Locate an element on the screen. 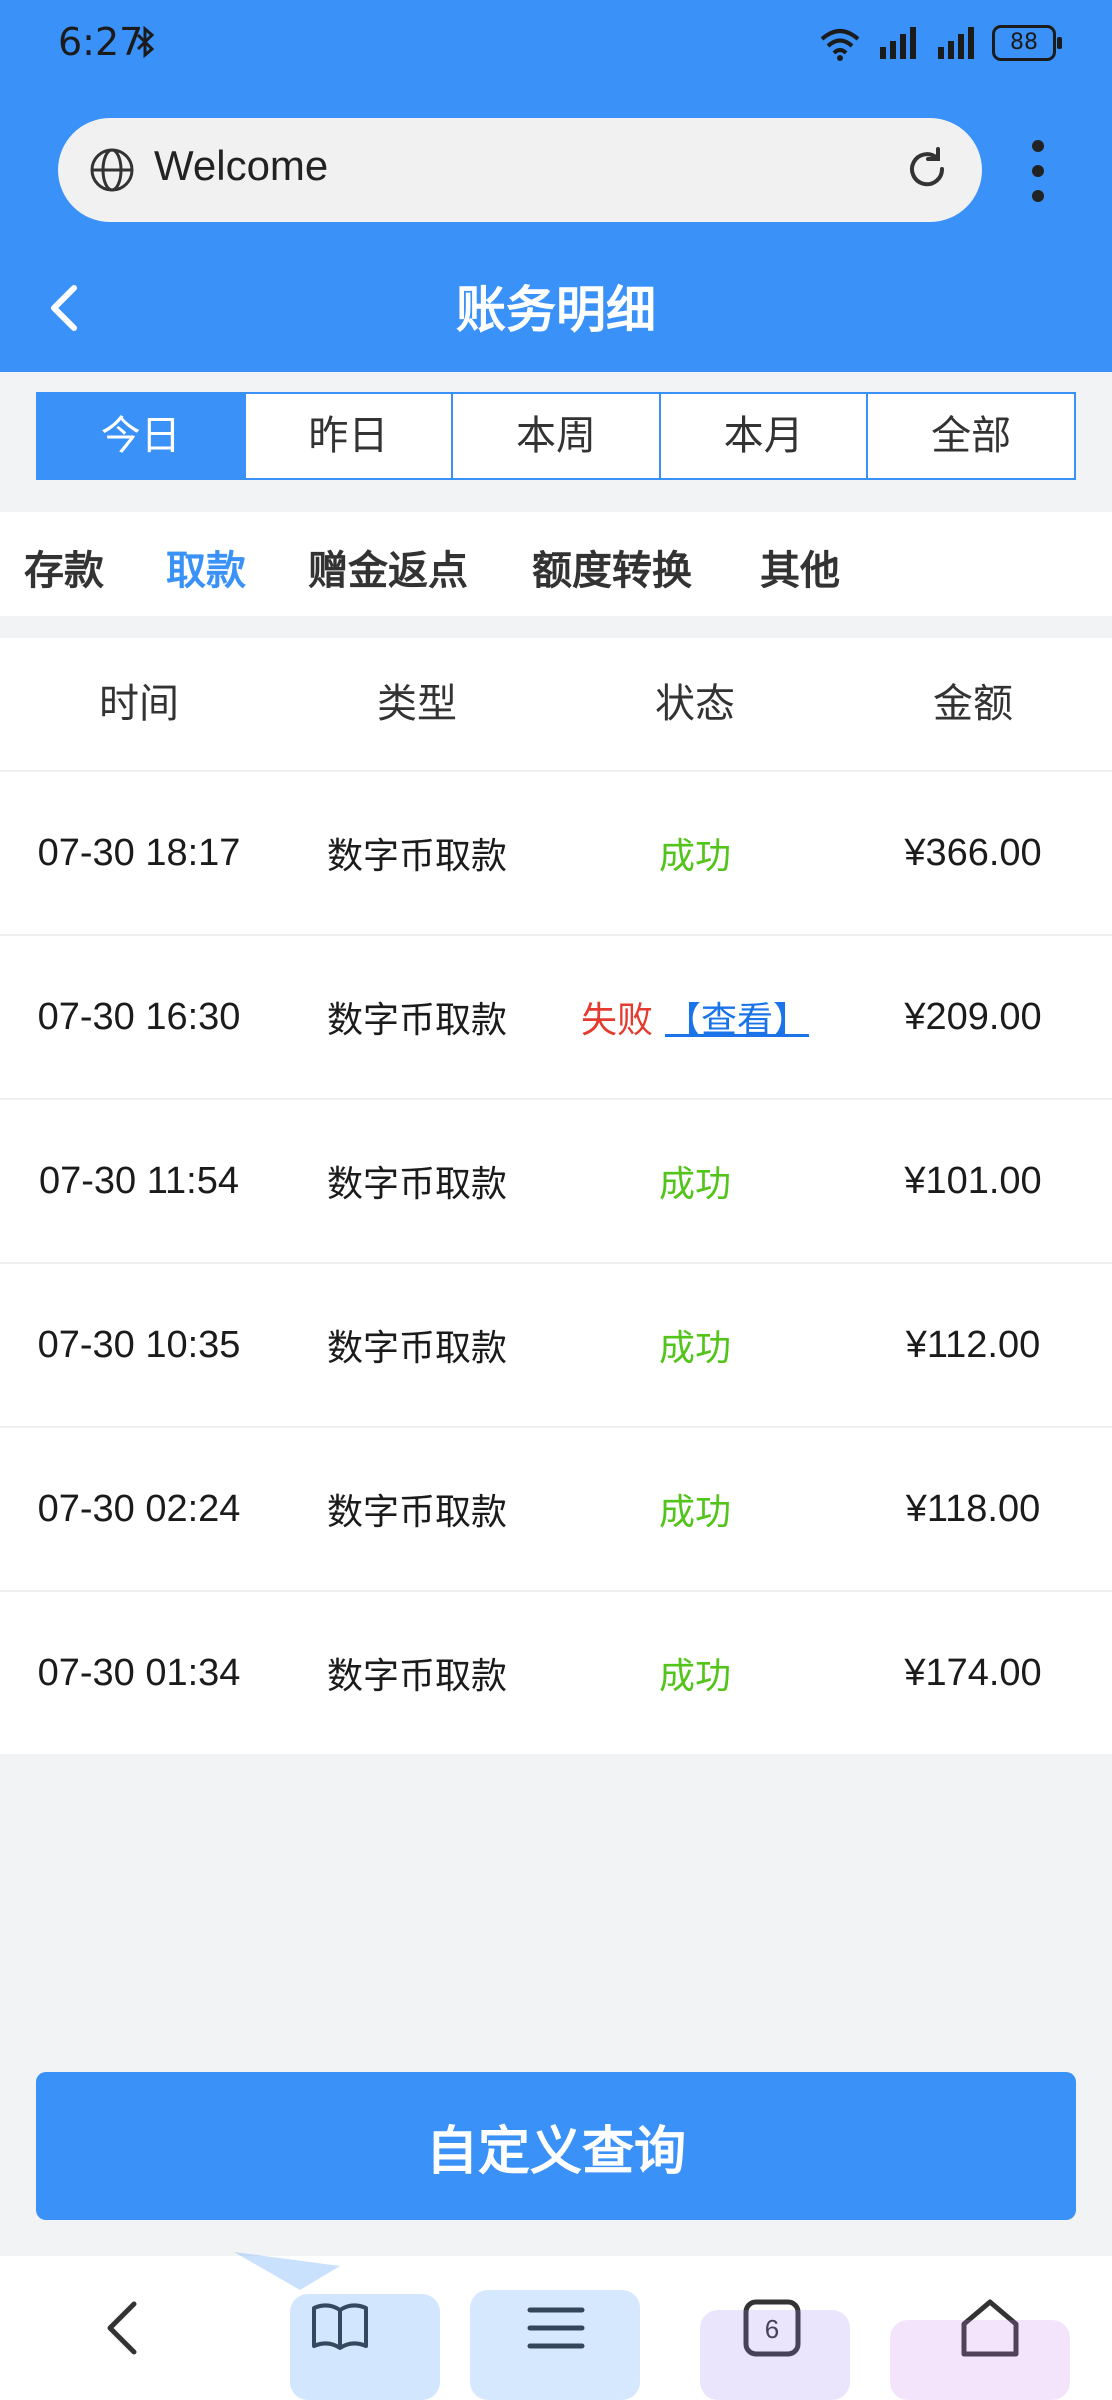 This screenshot has height=2400, width=1112. table-row: 07-30 18:17 数字币取款 成功 ¥366.00 is located at coordinates (556, 854).